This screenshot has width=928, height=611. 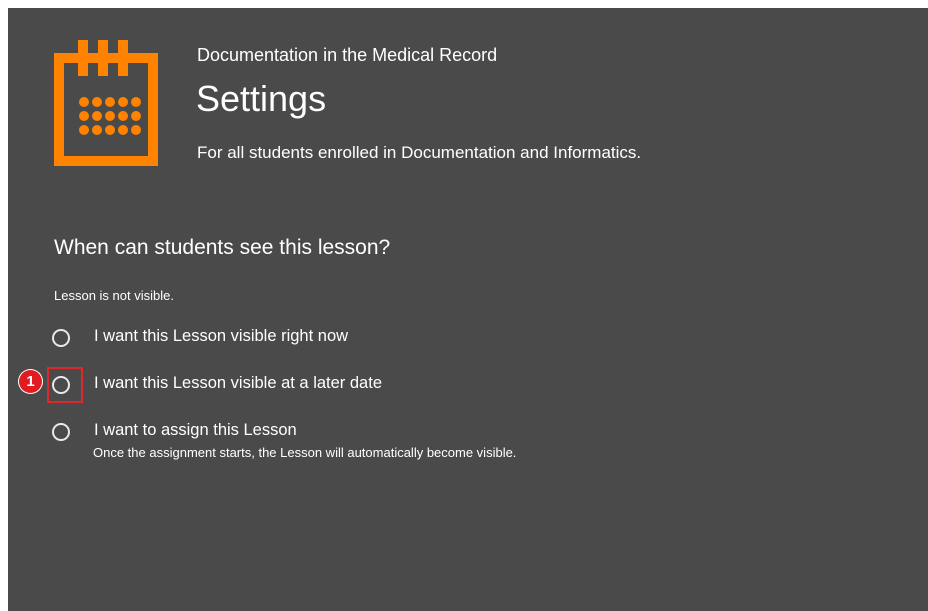 What do you see at coordinates (61, 338) in the screenshot?
I see `radio-visible-now` at bounding box center [61, 338].